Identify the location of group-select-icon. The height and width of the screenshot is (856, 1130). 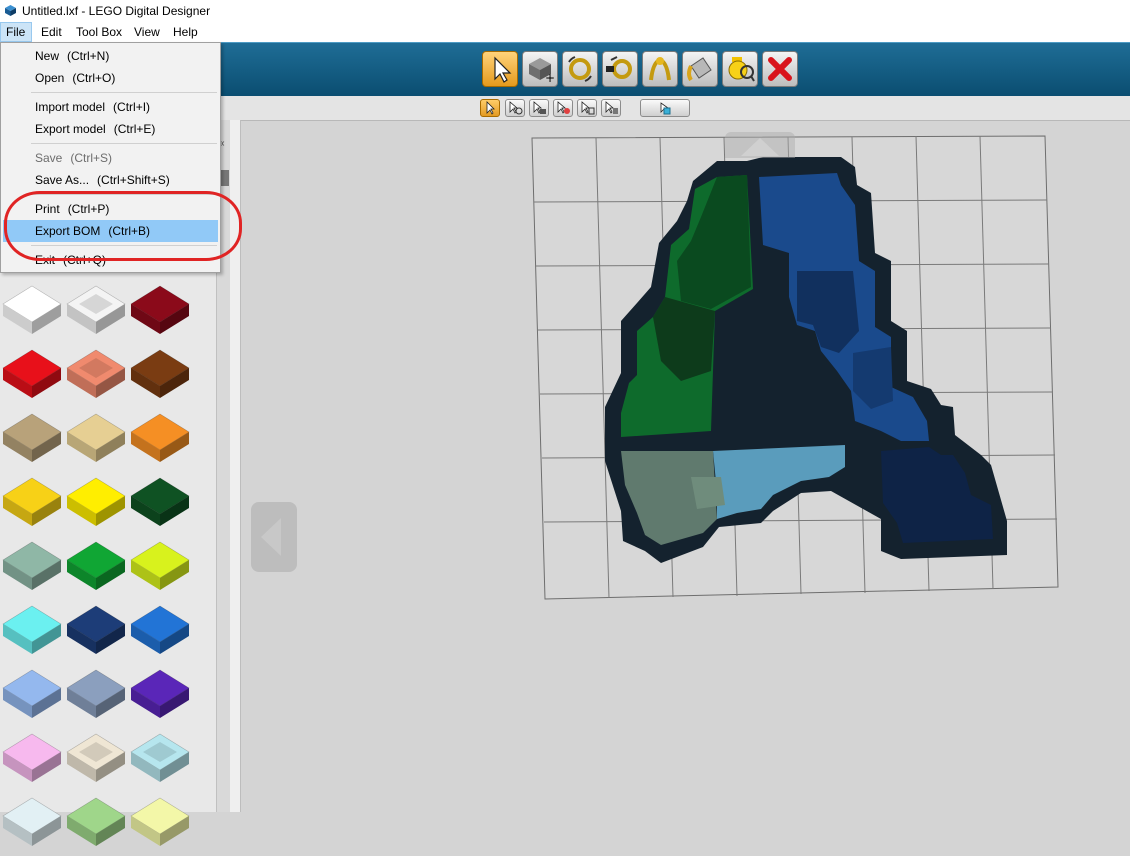
(665, 108).